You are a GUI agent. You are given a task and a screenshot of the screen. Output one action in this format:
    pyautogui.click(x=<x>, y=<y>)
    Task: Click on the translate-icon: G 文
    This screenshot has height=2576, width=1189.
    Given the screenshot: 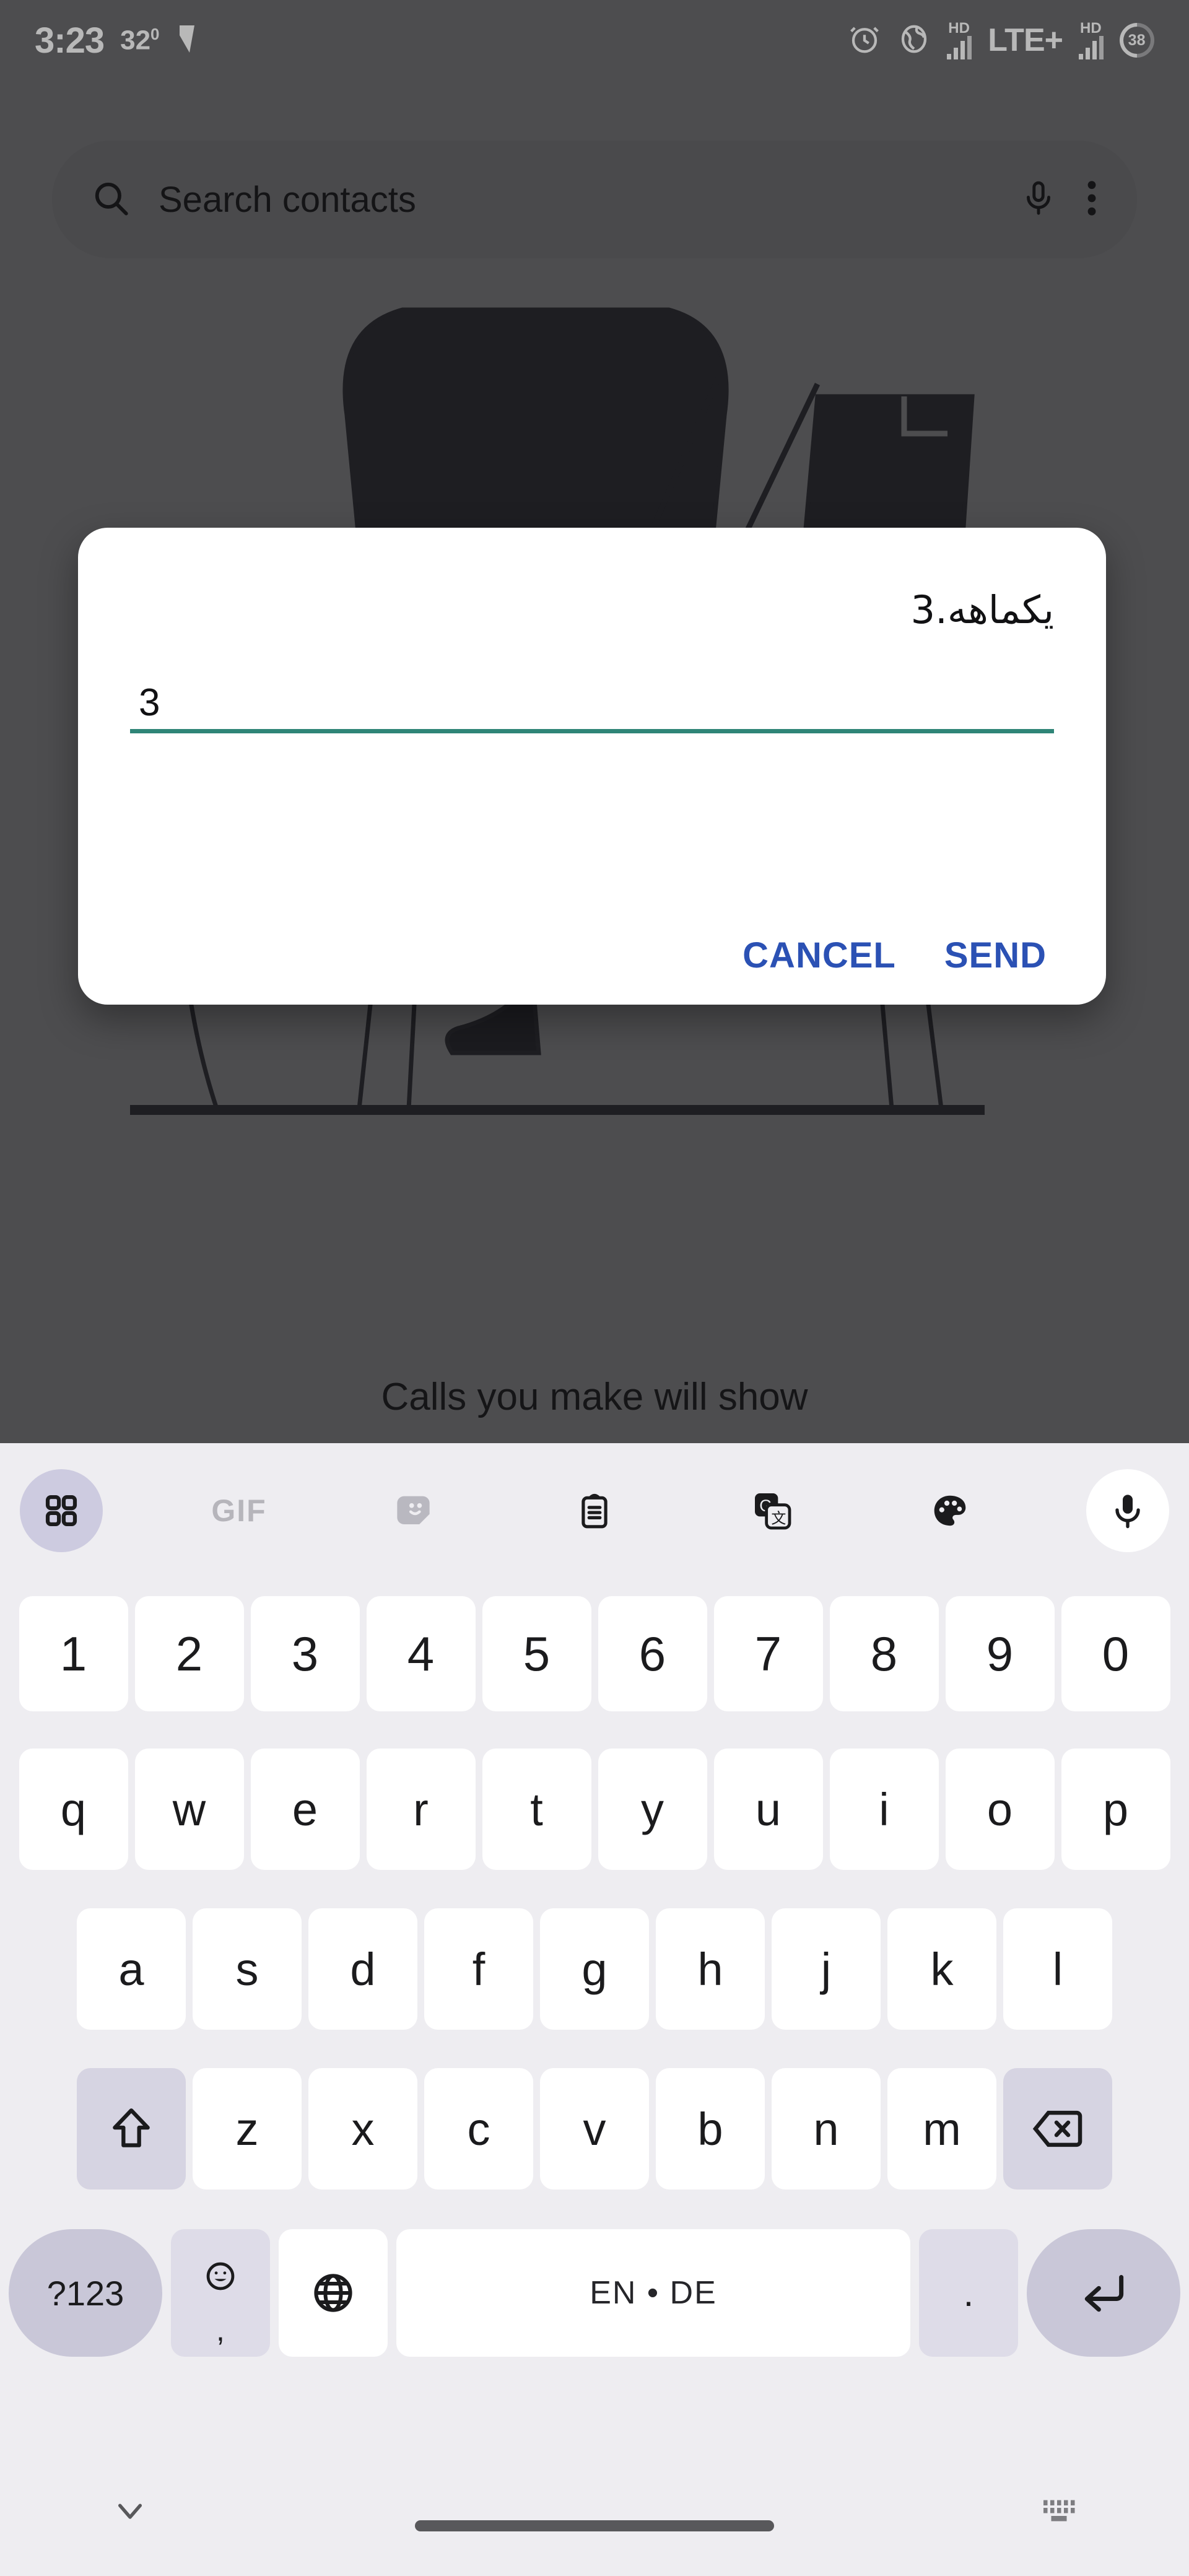 What is the action you would take?
    pyautogui.click(x=772, y=1510)
    